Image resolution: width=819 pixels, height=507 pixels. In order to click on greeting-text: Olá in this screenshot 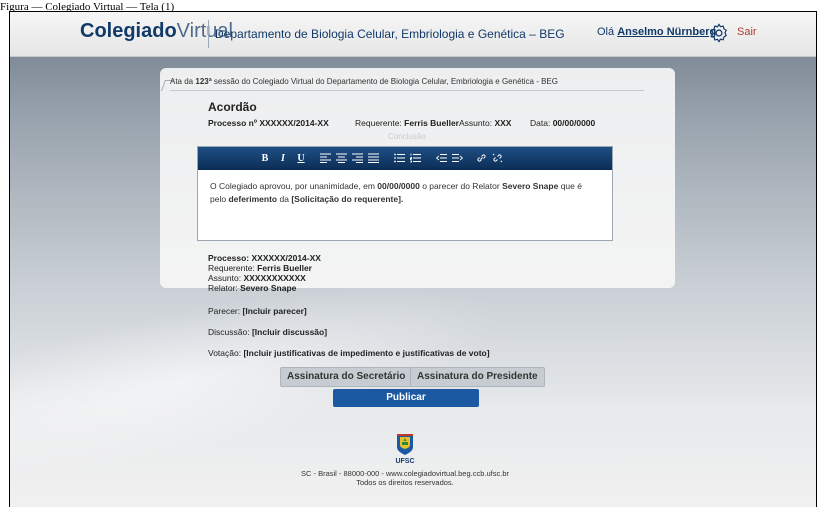, I will do `click(606, 32)`.